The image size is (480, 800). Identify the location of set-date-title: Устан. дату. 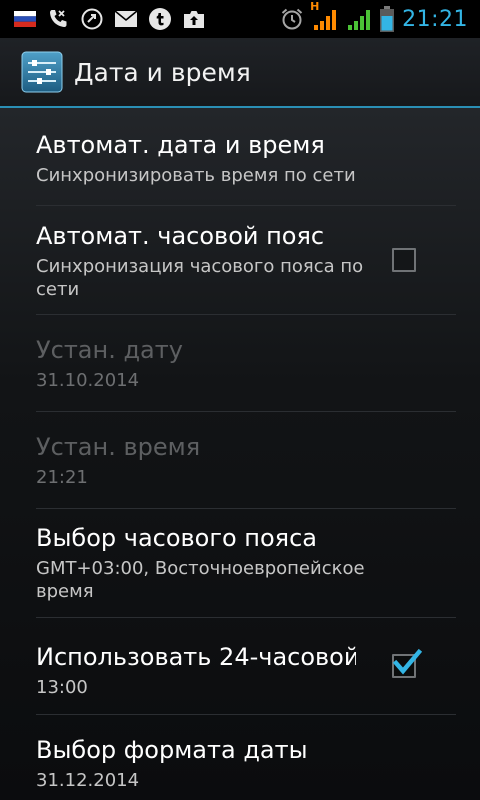
(109, 350).